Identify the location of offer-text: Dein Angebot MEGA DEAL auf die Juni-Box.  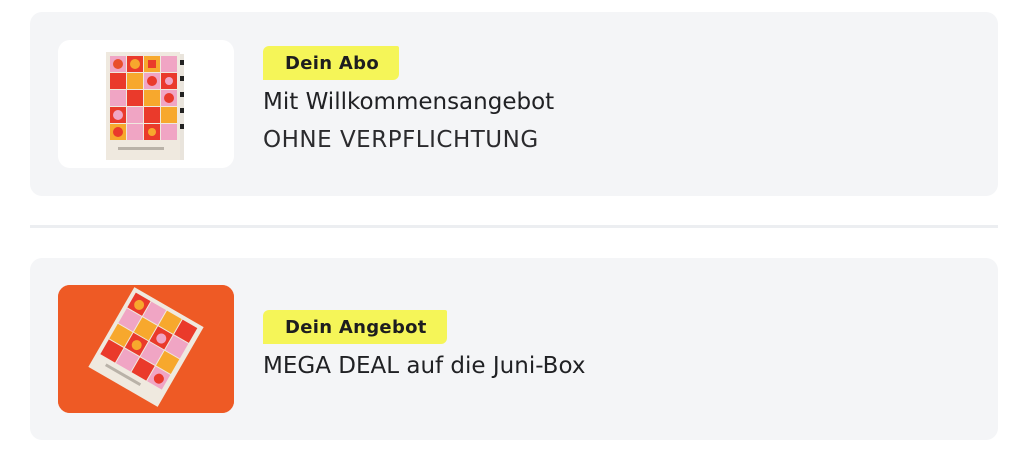
(424, 347).